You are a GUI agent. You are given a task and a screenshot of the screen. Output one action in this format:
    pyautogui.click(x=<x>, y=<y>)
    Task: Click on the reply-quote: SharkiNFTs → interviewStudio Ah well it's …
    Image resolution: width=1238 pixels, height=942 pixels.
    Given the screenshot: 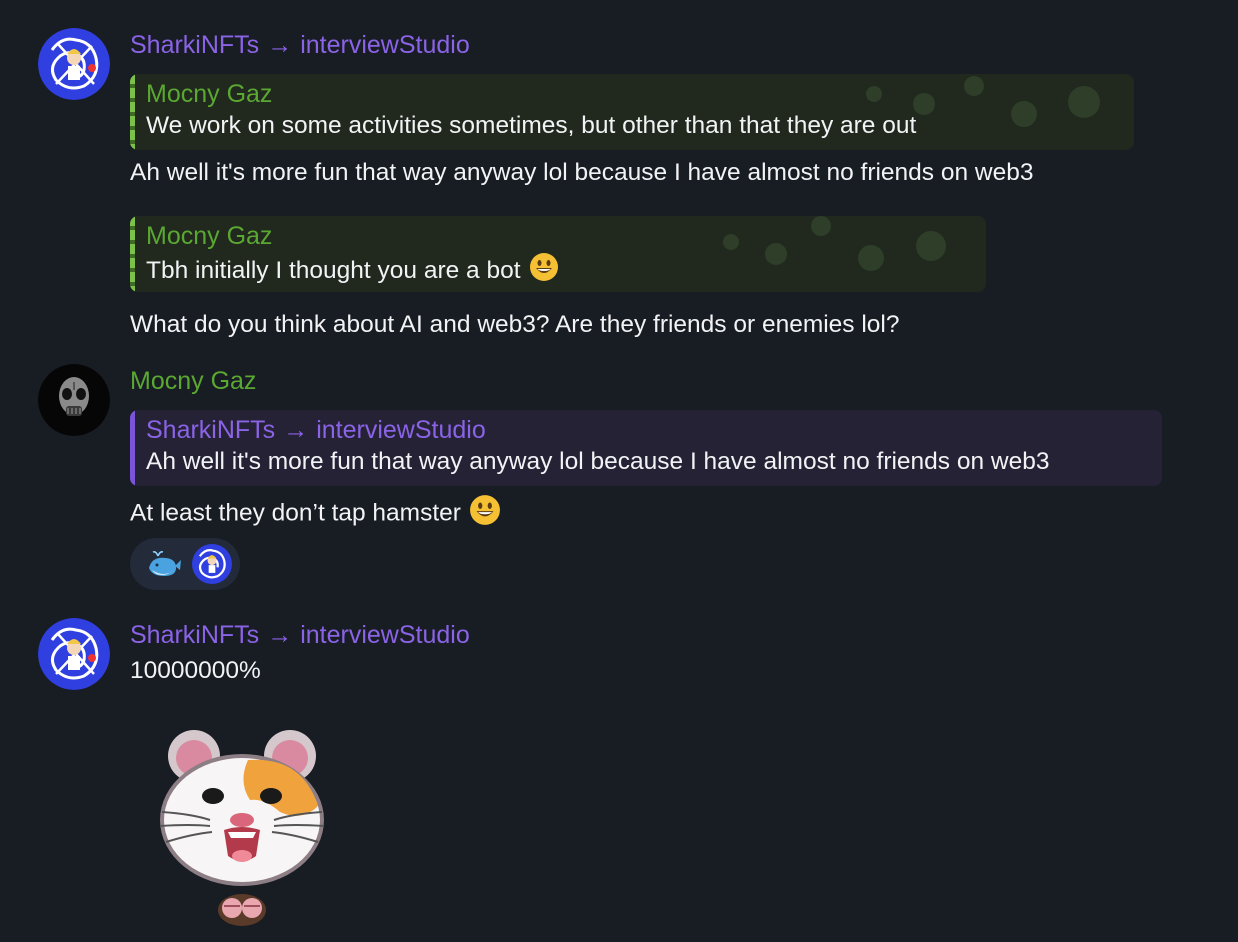 What is the action you would take?
    pyautogui.click(x=646, y=448)
    